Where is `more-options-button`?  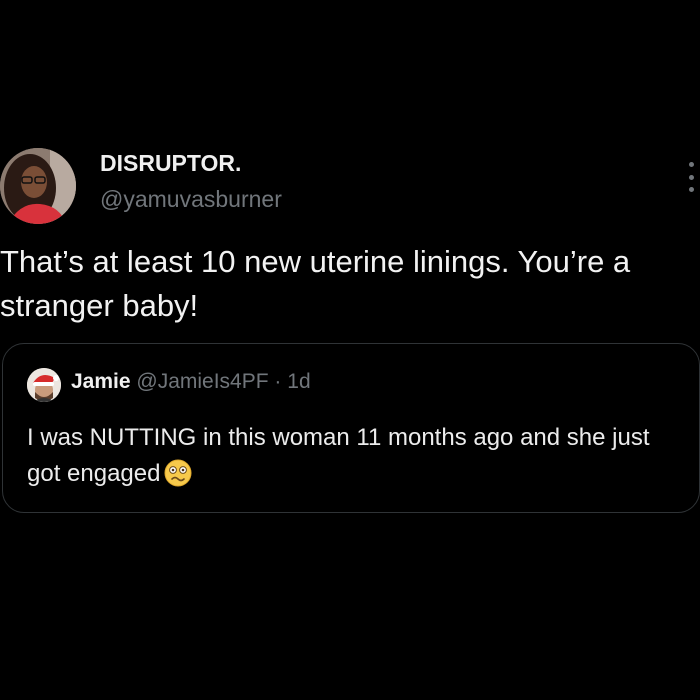
more-options-button is located at coordinates (691, 177).